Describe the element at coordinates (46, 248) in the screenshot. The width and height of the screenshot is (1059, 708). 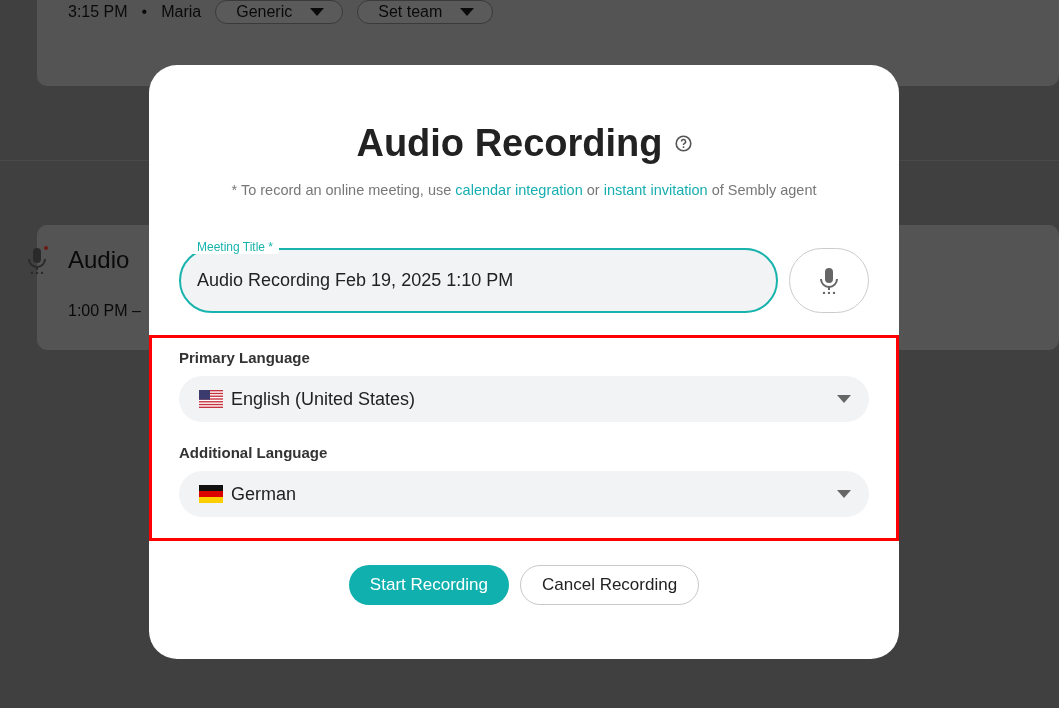
I see `recording-dot-icon` at that location.